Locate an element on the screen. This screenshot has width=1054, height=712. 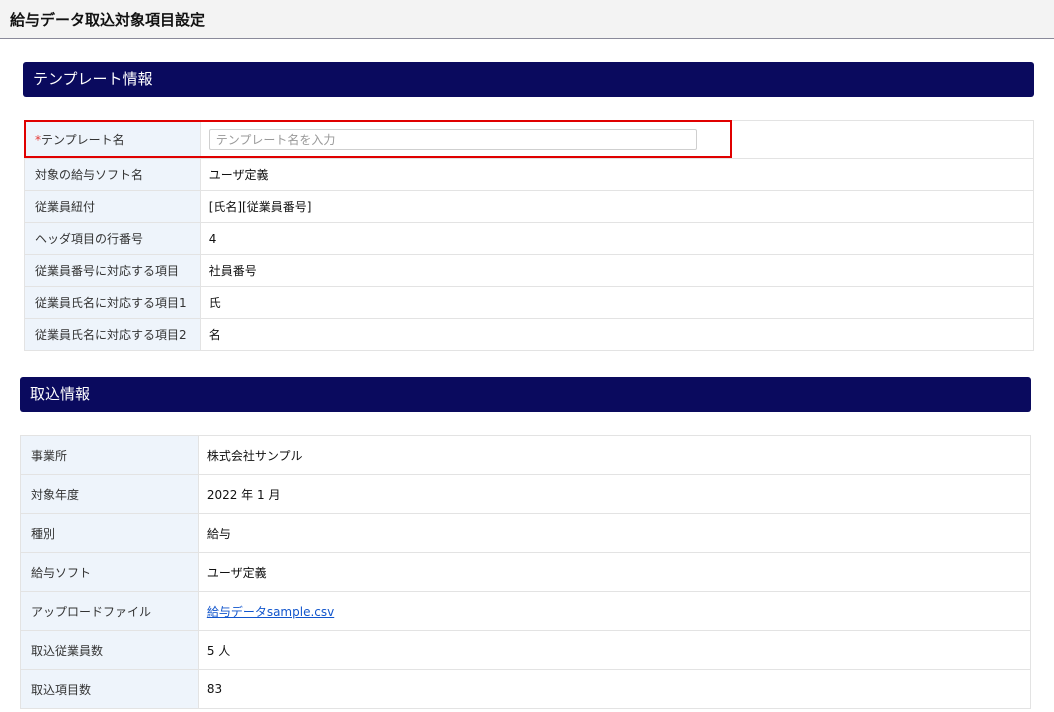
row-value: 給与 is located at coordinates (614, 533).